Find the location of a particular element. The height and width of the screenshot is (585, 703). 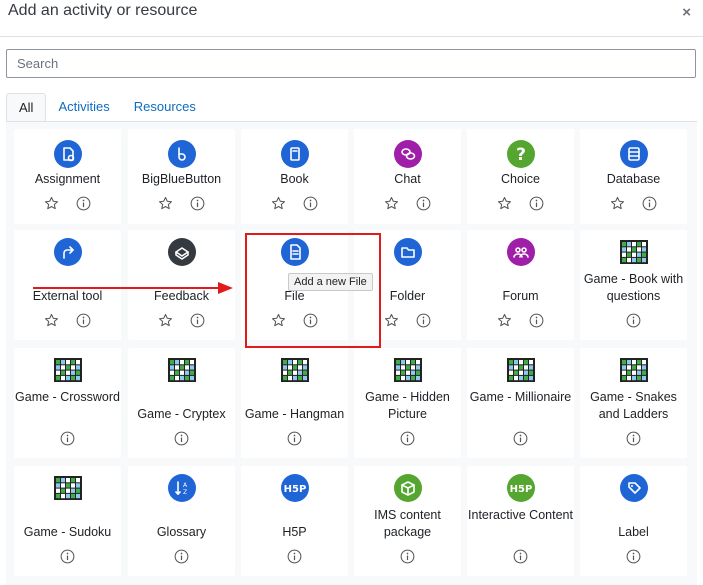

forum-icon is located at coordinates (521, 252).